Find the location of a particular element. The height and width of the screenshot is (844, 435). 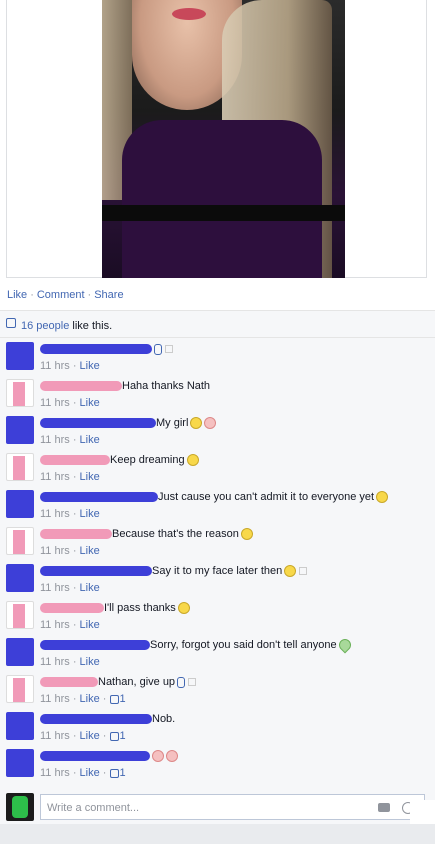

embarrassed-emoji: embarrassed-emoji is located at coordinates (382, 497).